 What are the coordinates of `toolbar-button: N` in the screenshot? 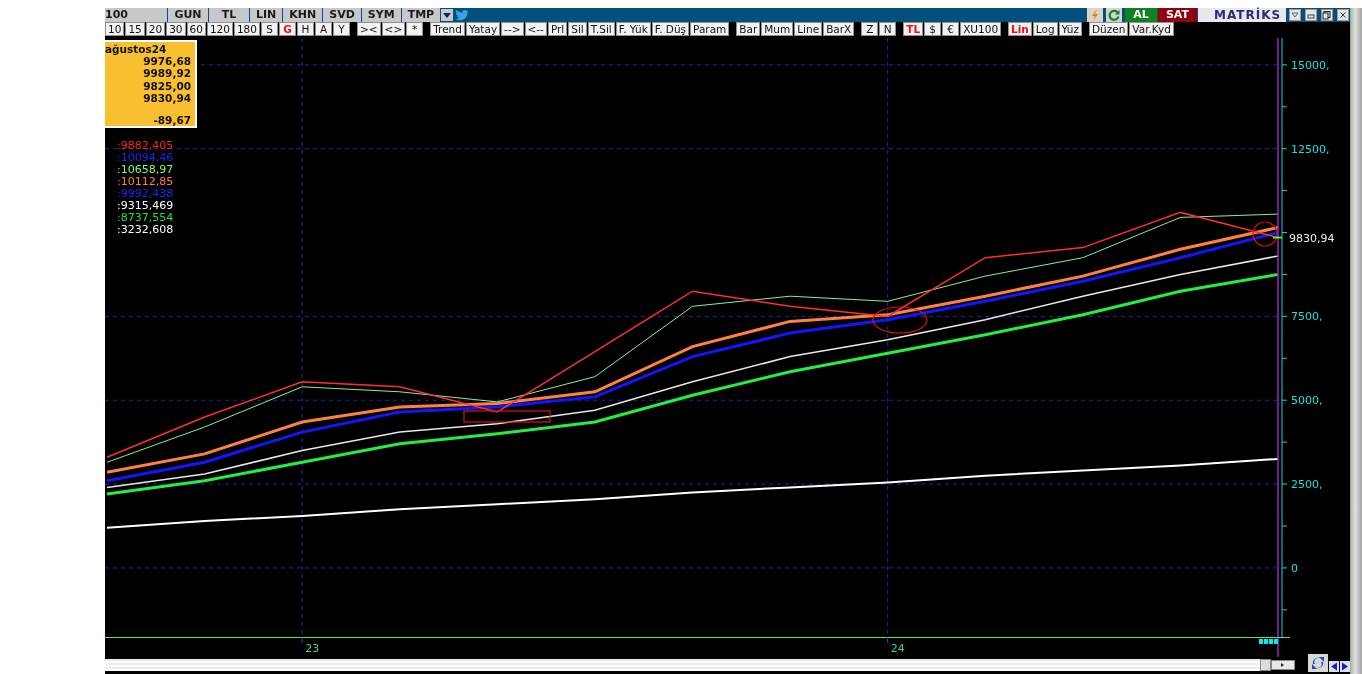 It's located at (888, 29).